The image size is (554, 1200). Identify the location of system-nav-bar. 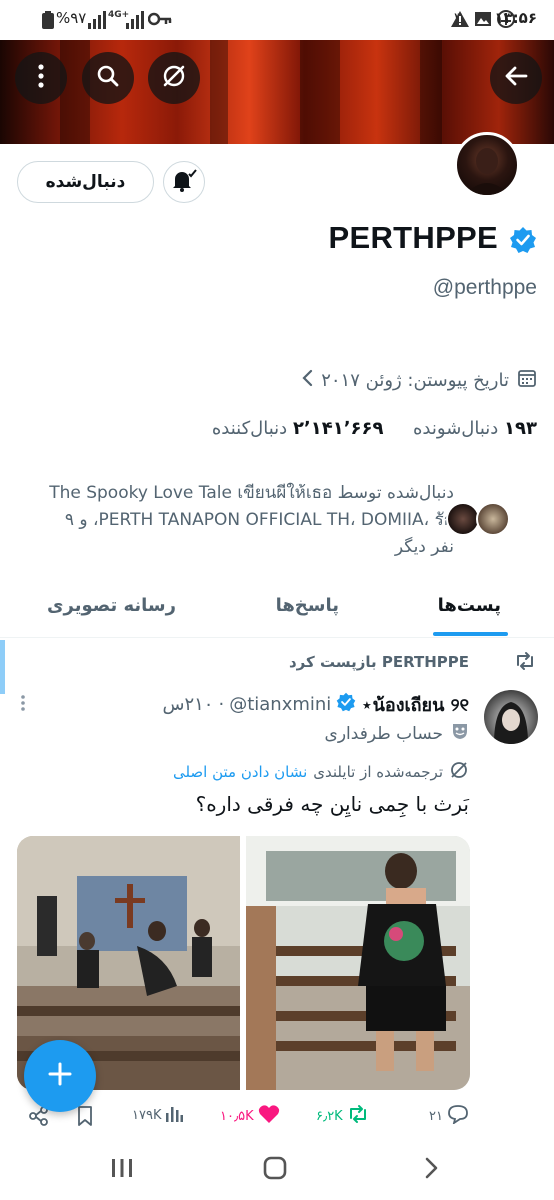
(277, 1170).